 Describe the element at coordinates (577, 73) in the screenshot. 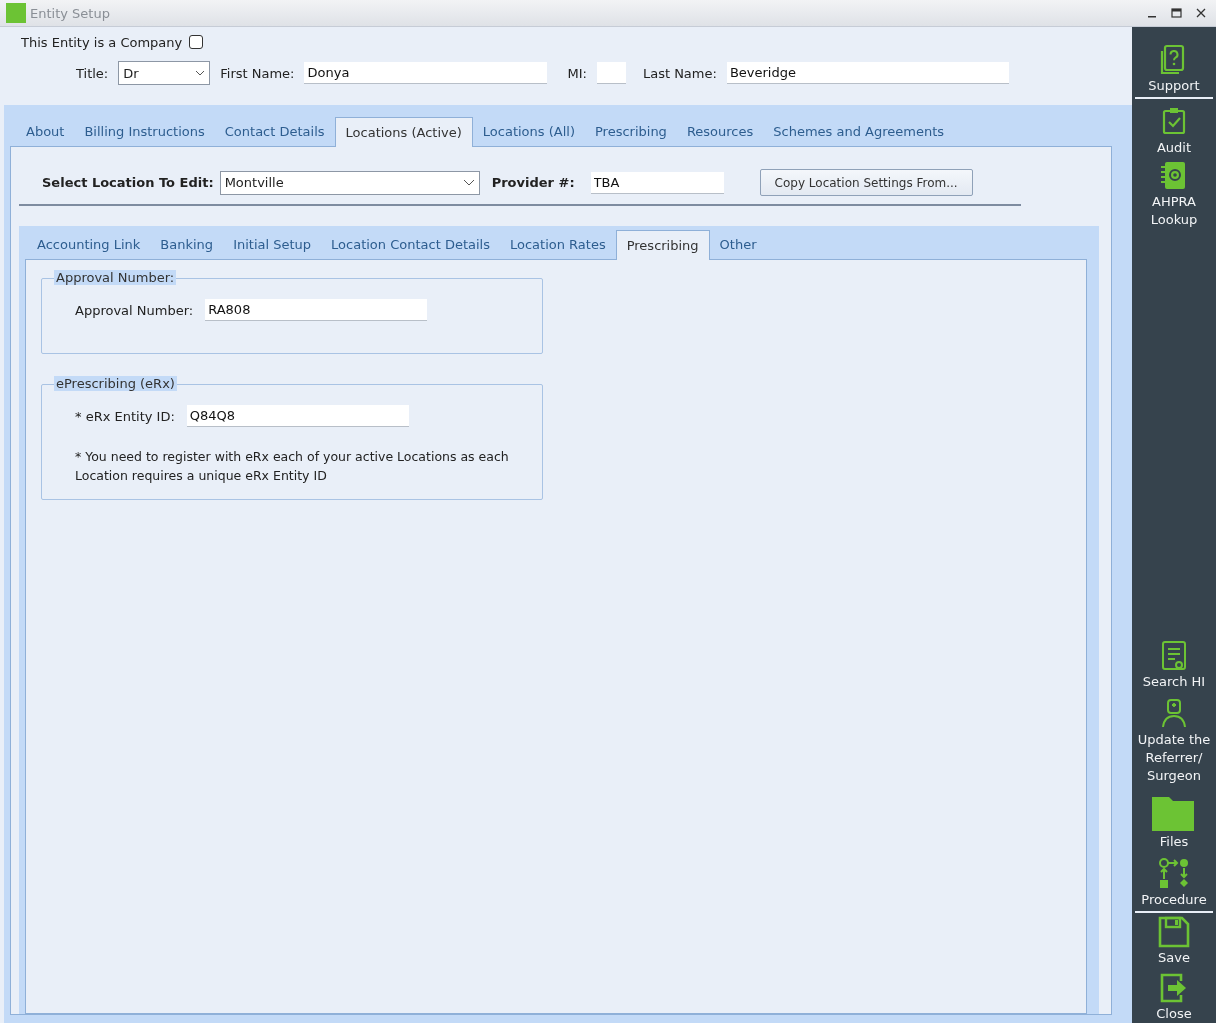

I see `label: MI:` at that location.